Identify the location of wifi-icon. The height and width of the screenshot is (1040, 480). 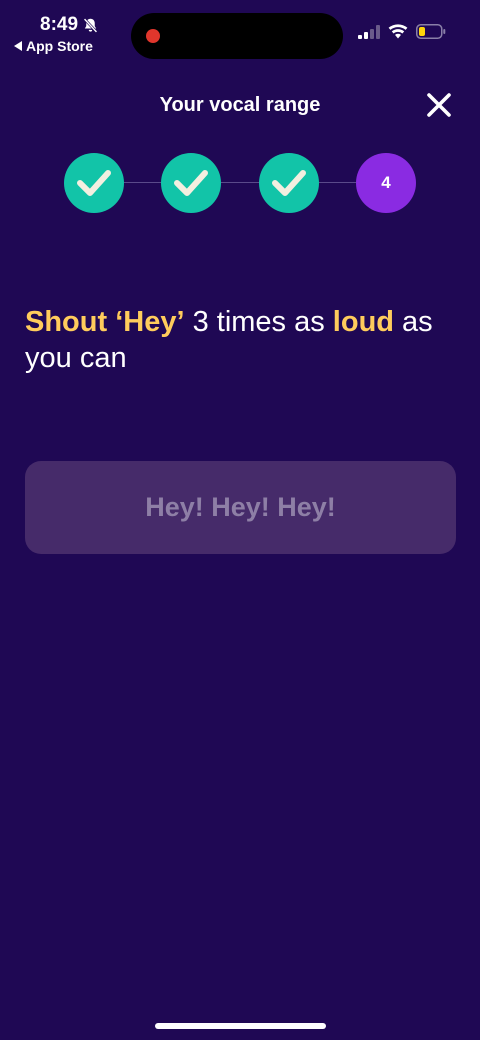
(398, 31).